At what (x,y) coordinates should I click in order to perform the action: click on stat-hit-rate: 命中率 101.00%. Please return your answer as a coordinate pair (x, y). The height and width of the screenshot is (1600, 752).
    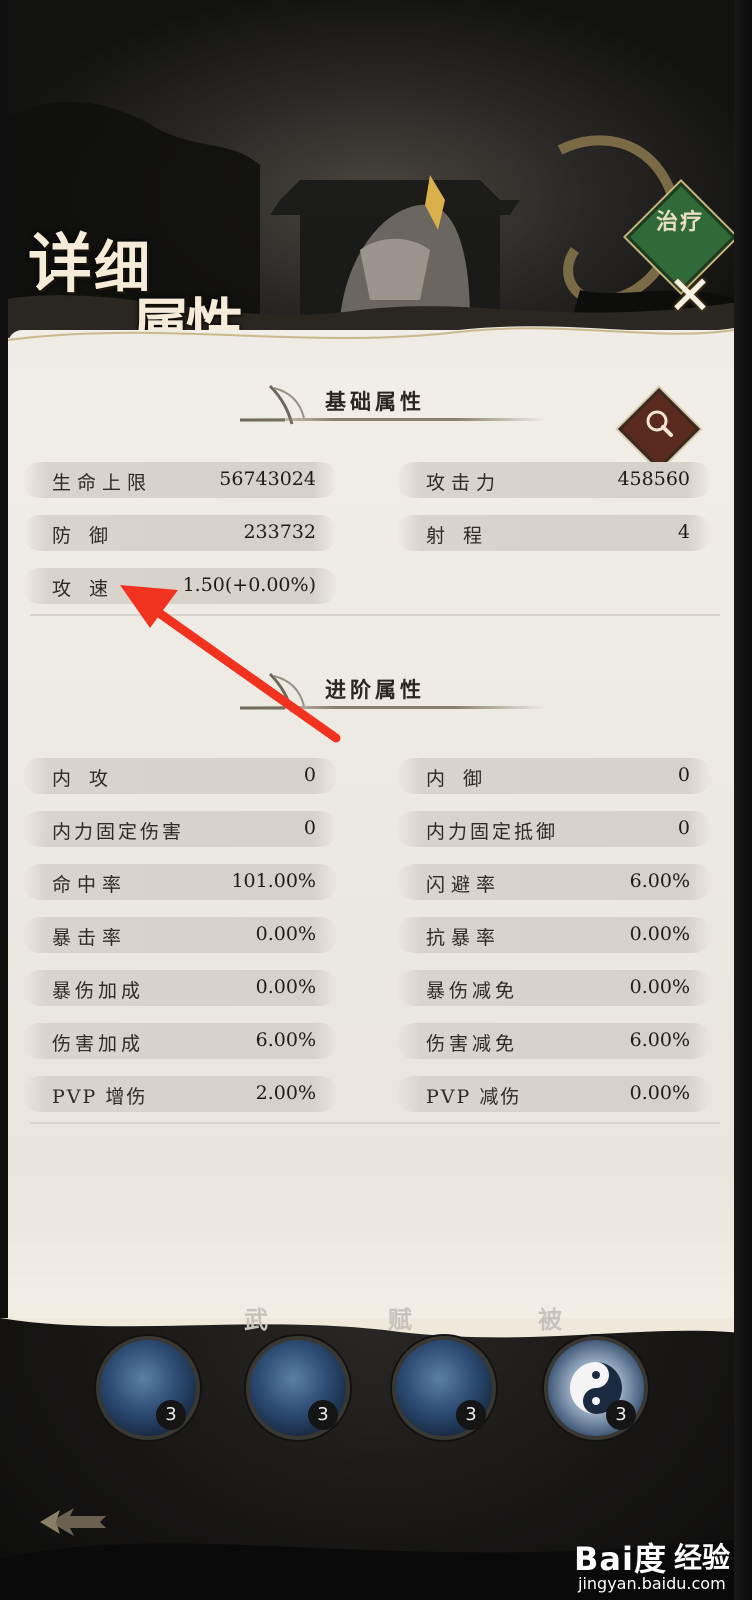
    Looking at the image, I should click on (180, 882).